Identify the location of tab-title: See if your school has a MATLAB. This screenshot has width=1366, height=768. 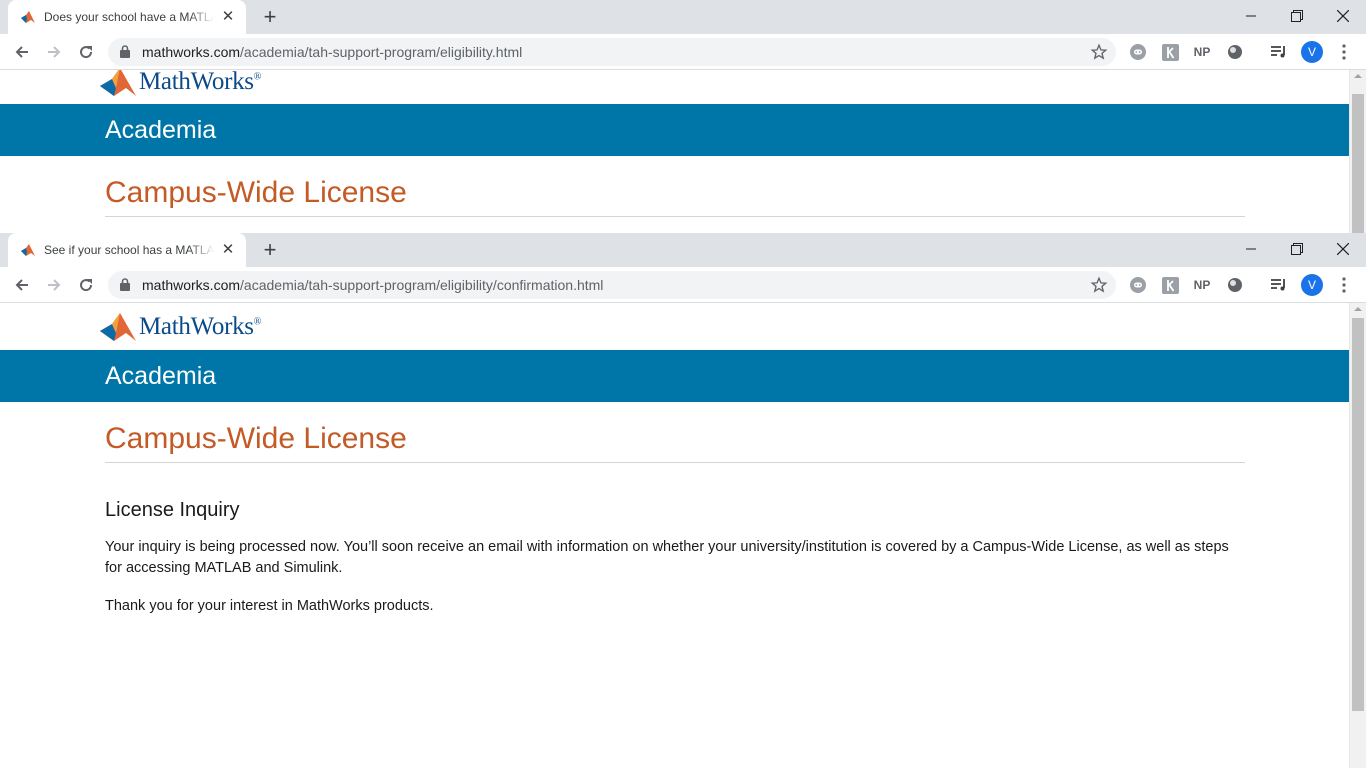
(129, 250).